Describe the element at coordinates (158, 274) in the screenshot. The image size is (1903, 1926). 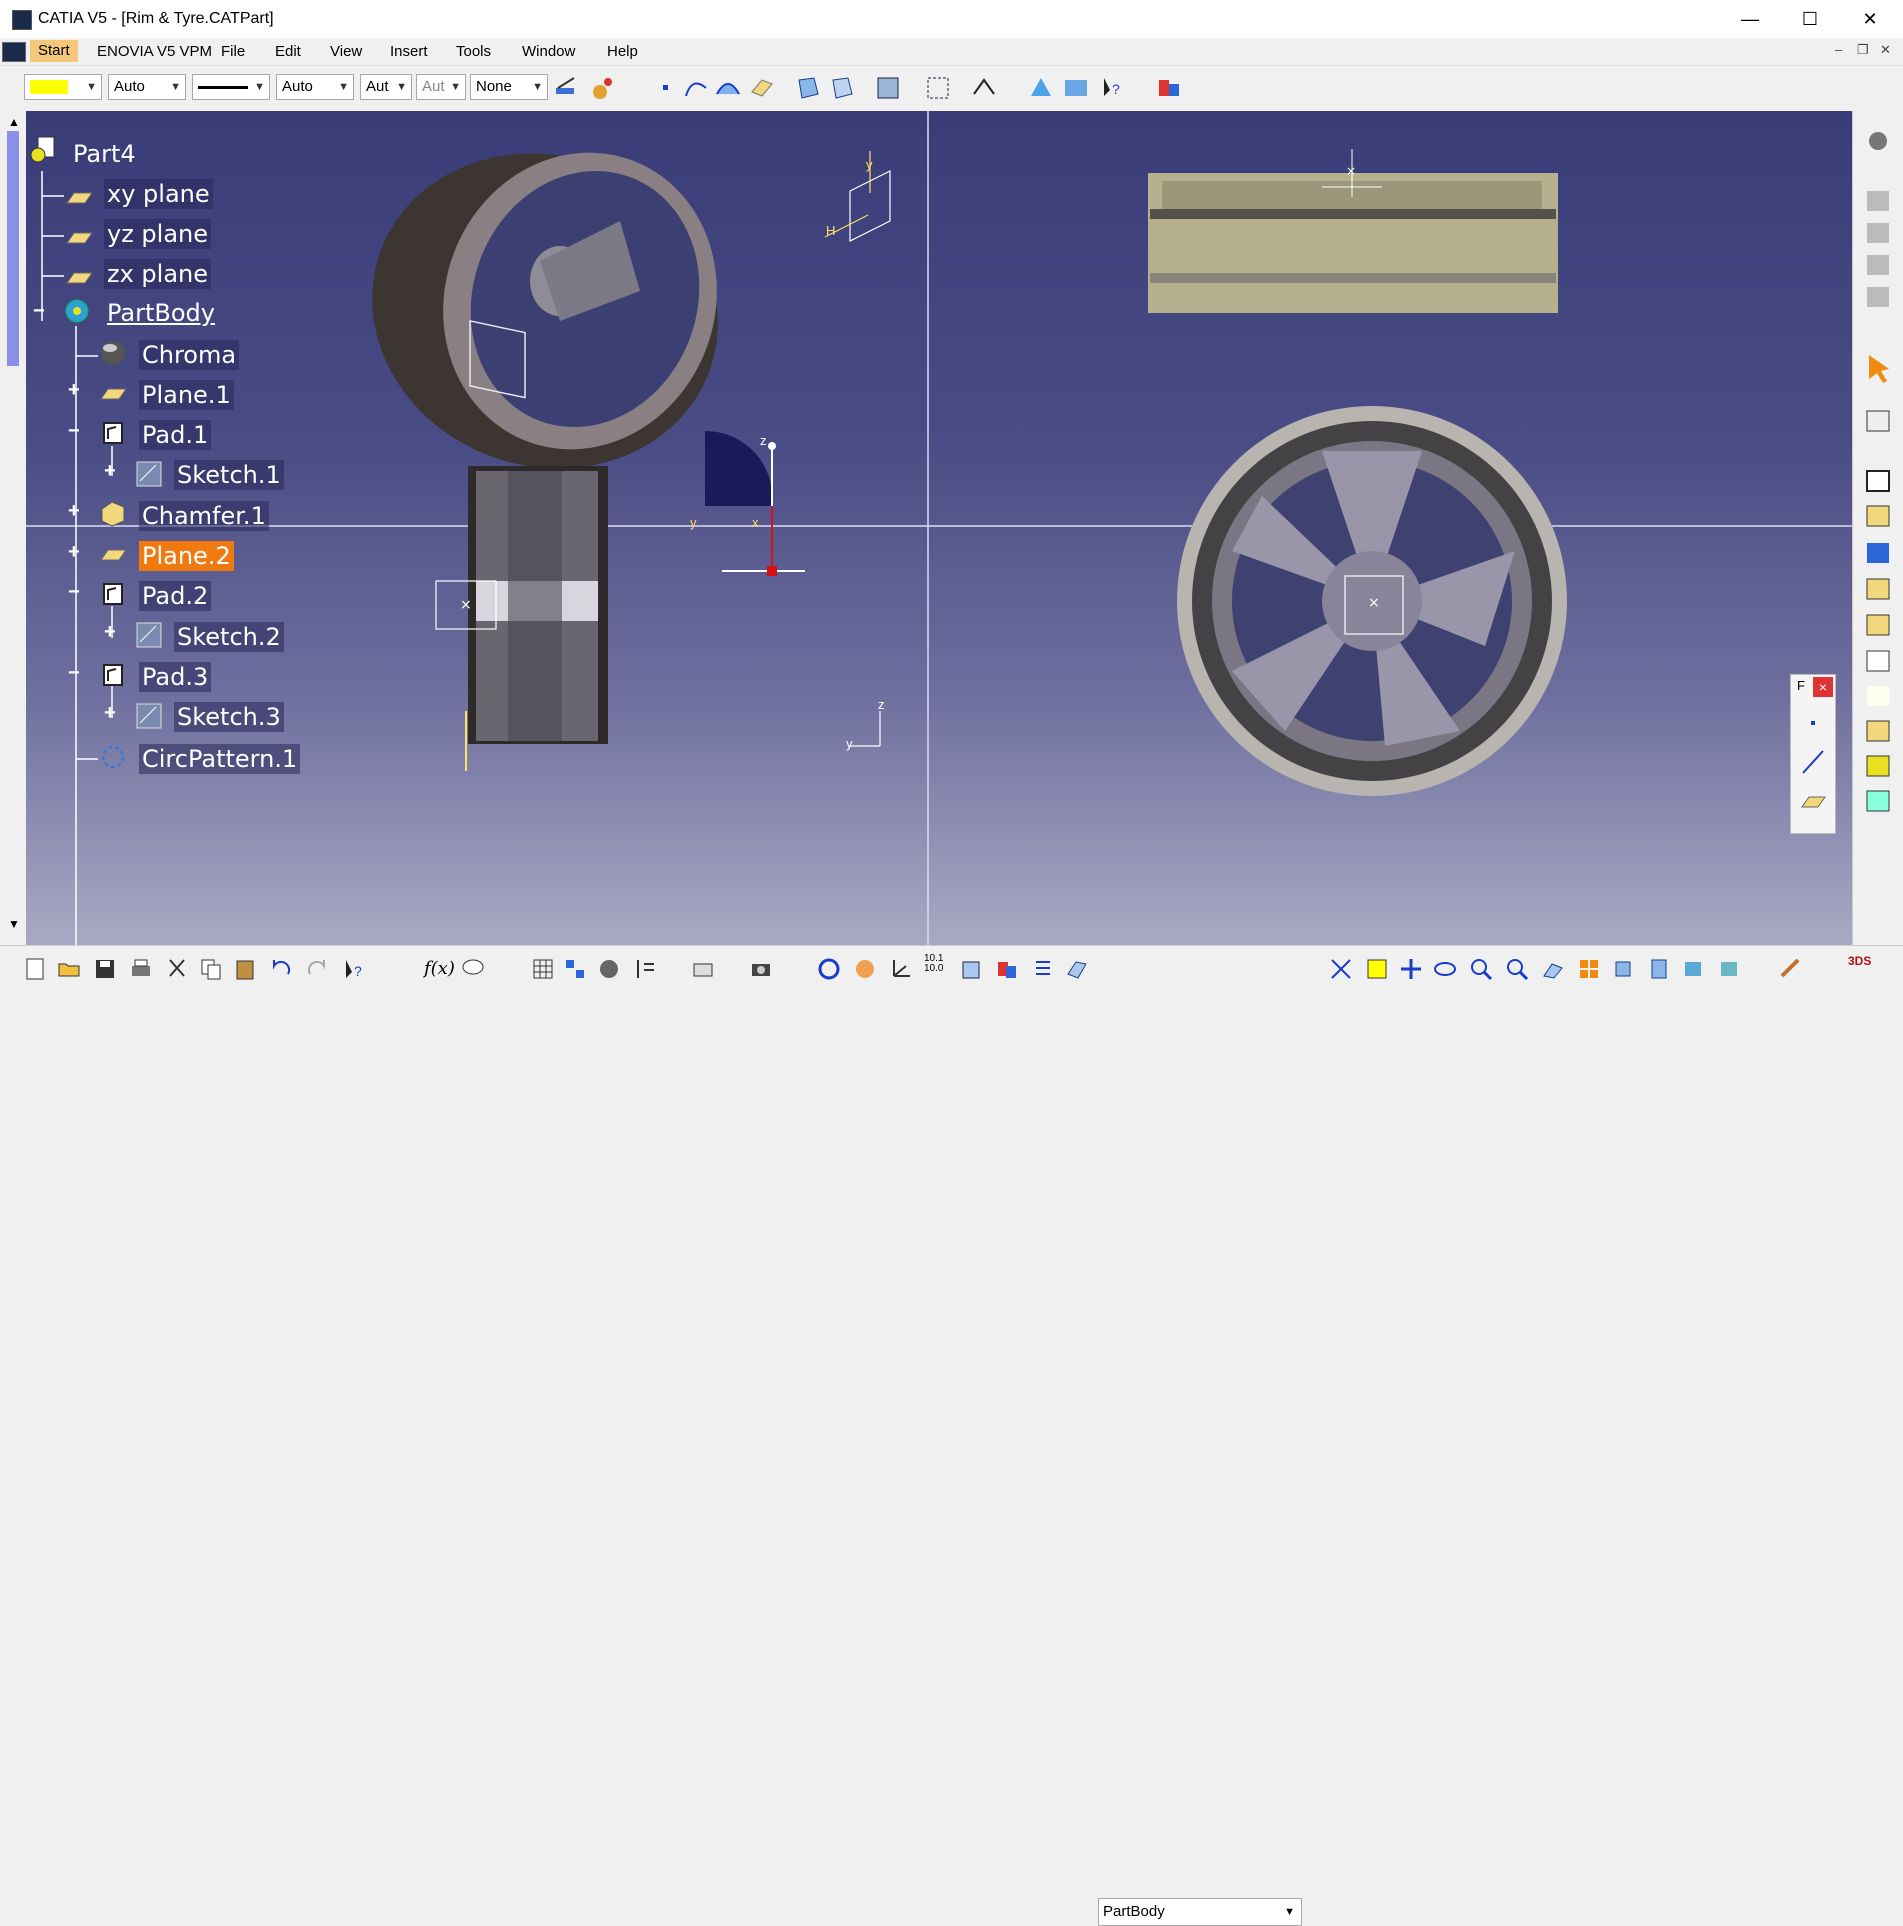
I see `tree-item-zx-plane: zx plane` at that location.